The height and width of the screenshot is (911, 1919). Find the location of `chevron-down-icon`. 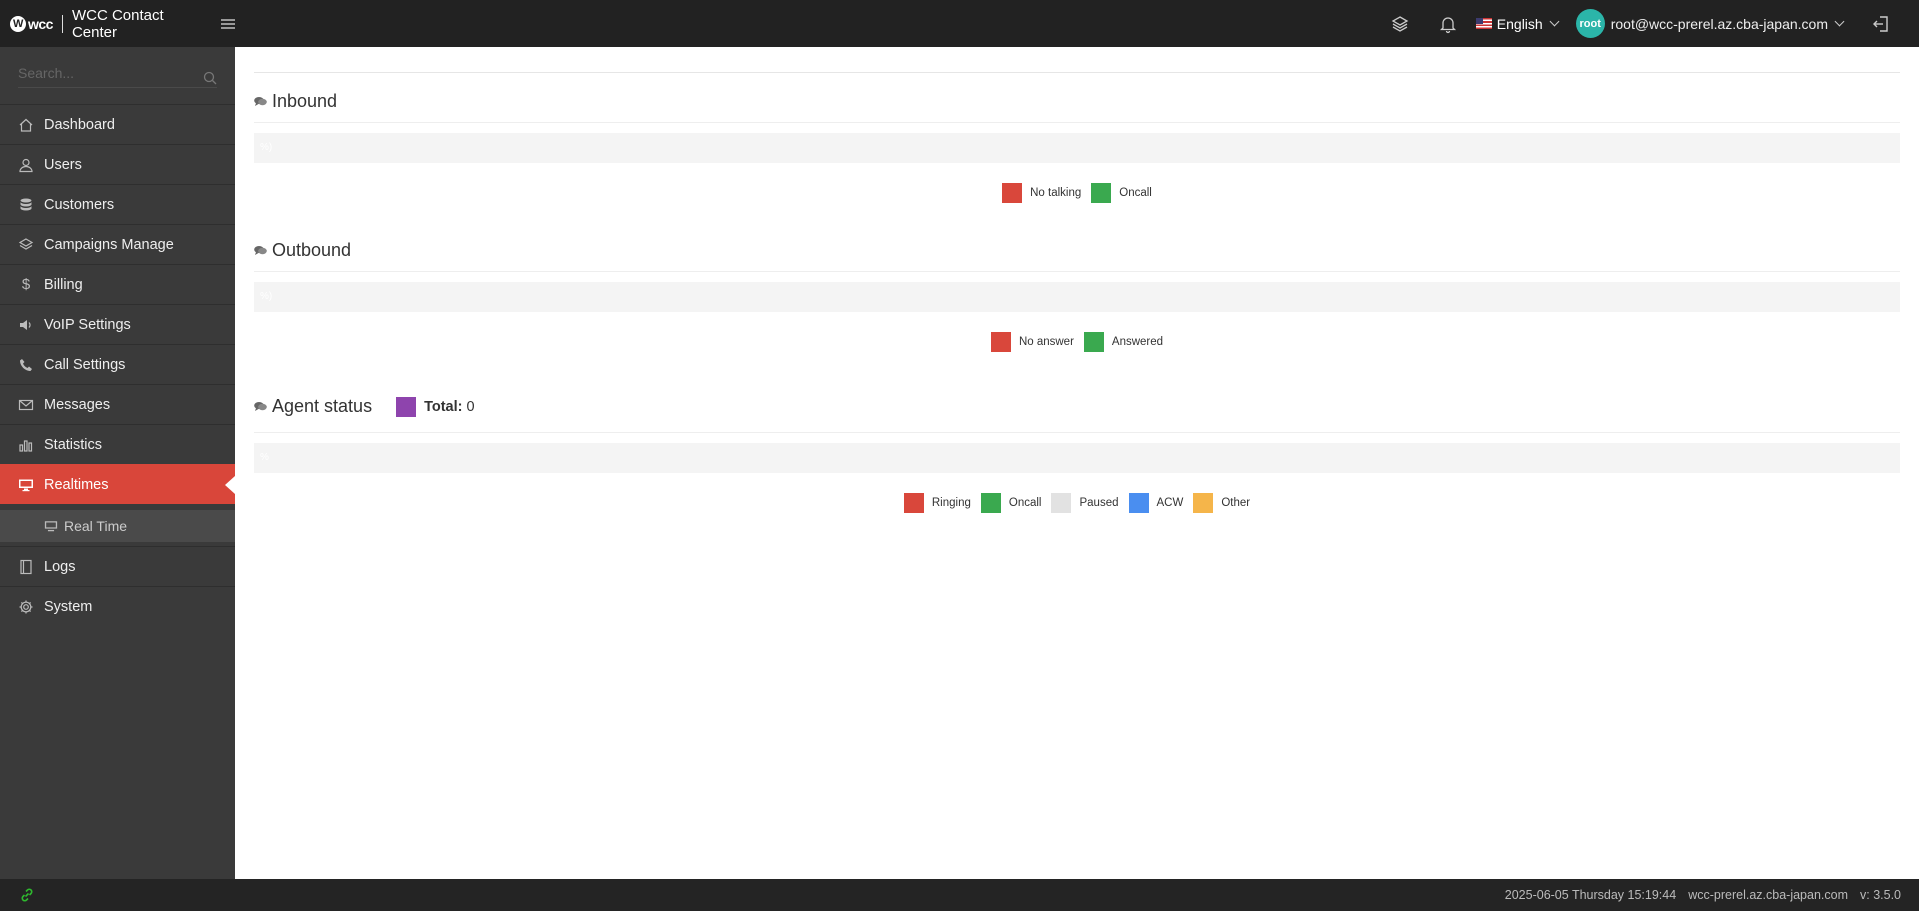

chevron-down-icon is located at coordinates (1839, 21).